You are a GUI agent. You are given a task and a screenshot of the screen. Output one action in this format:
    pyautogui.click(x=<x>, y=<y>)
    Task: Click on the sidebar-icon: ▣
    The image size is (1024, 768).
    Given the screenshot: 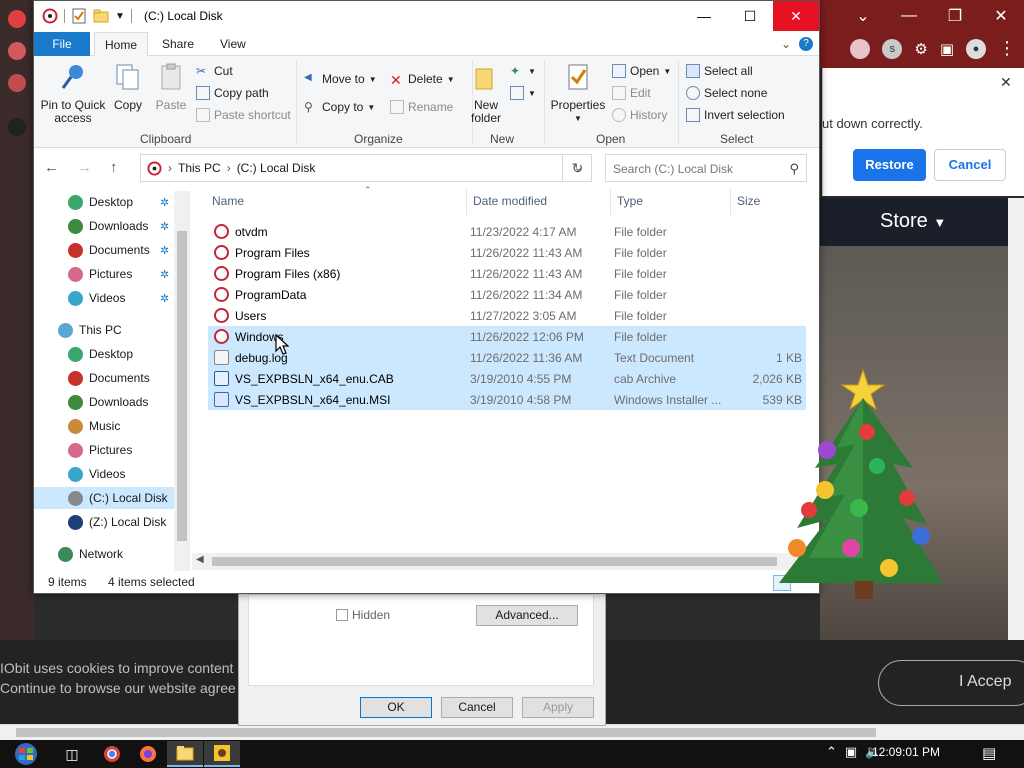 What is the action you would take?
    pyautogui.click(x=947, y=49)
    